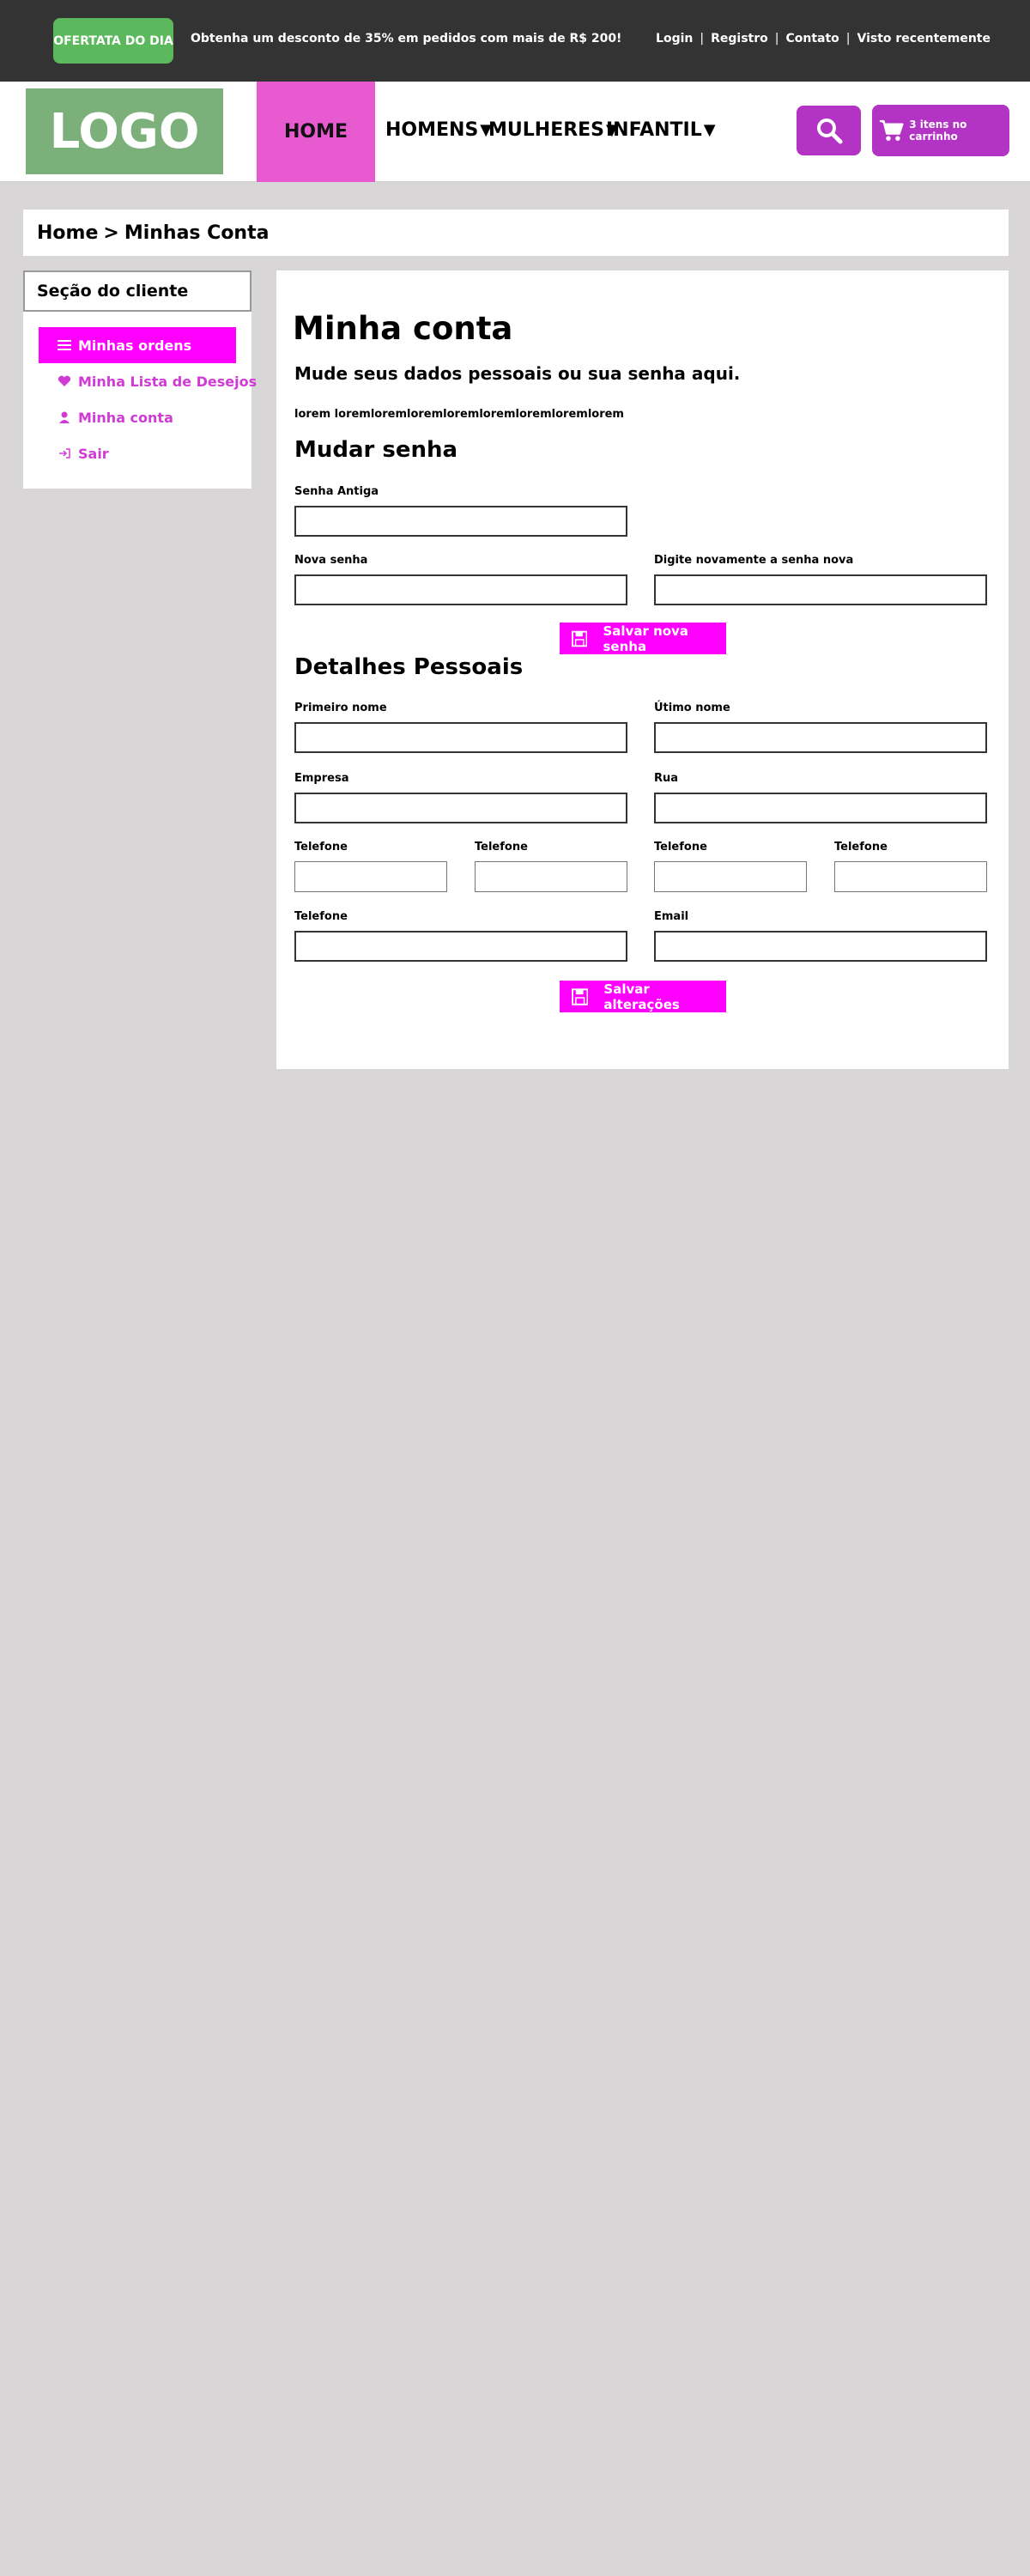 This screenshot has height=2576, width=1030. Describe the element at coordinates (336, 492) in the screenshot. I see `old-password-label: Senha Antiga` at that location.